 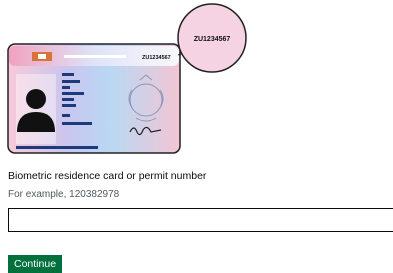 What do you see at coordinates (212, 39) in the screenshot?
I see `magnified-card-number: ZU1234567` at bounding box center [212, 39].